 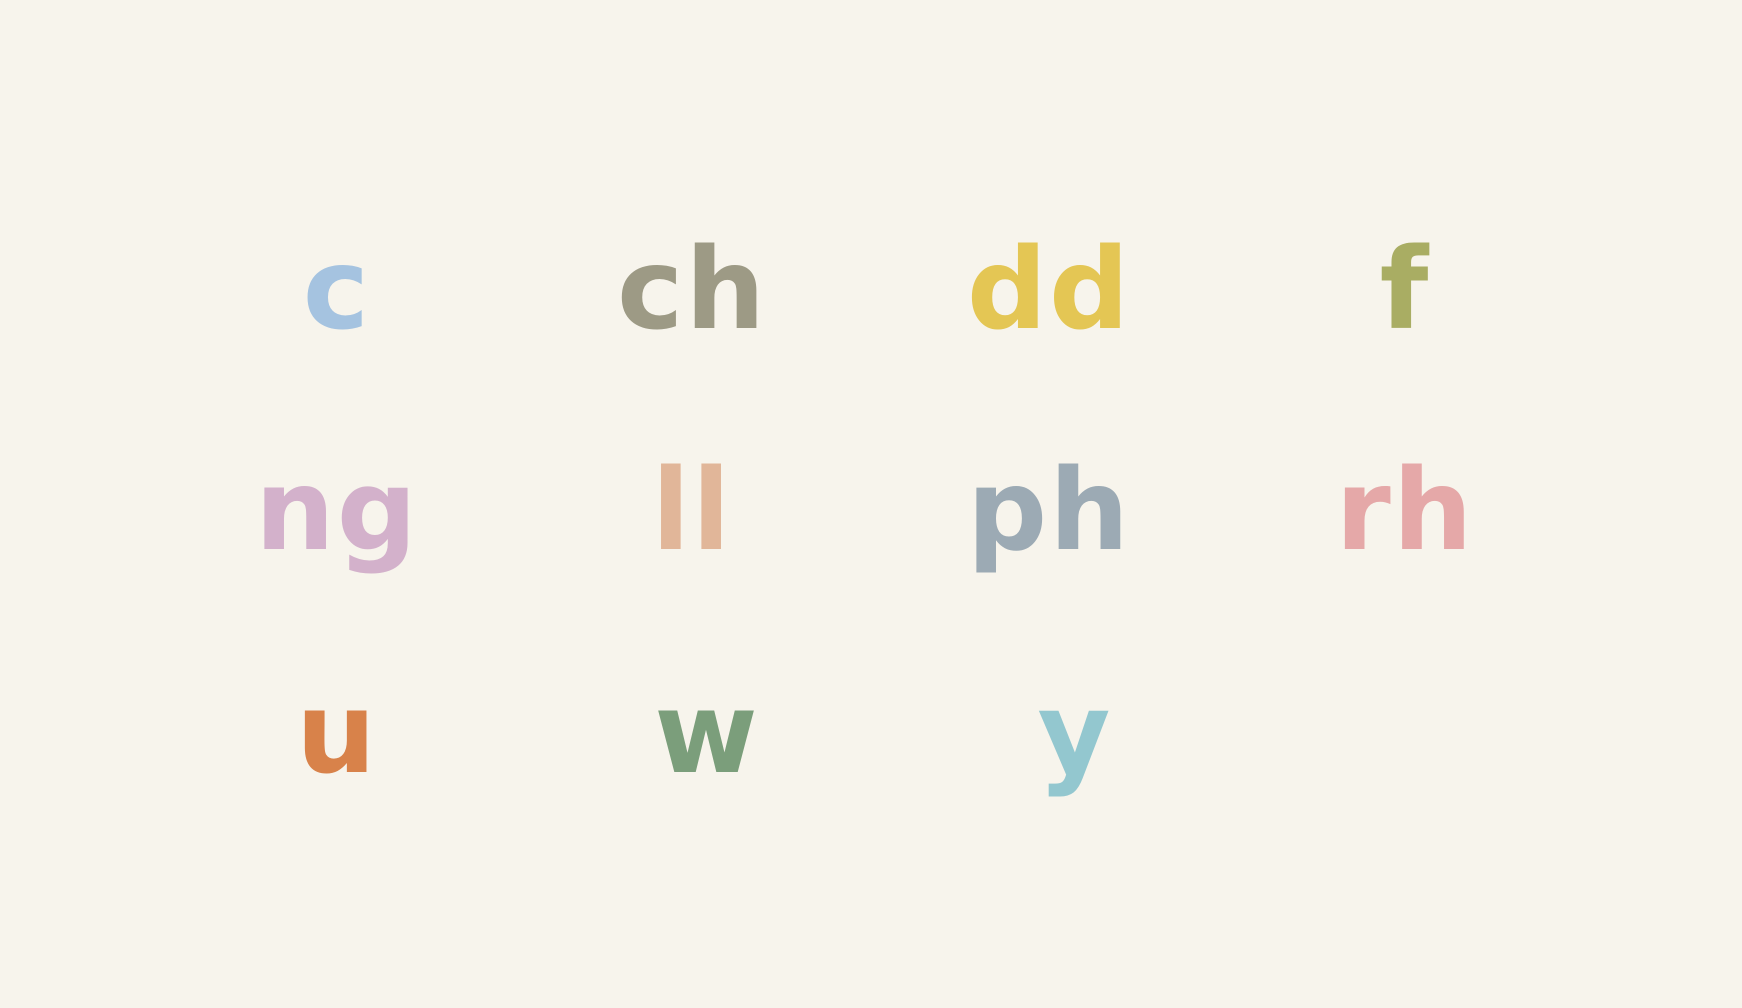 I want to click on letter-label: dd, so click(x=1049, y=290).